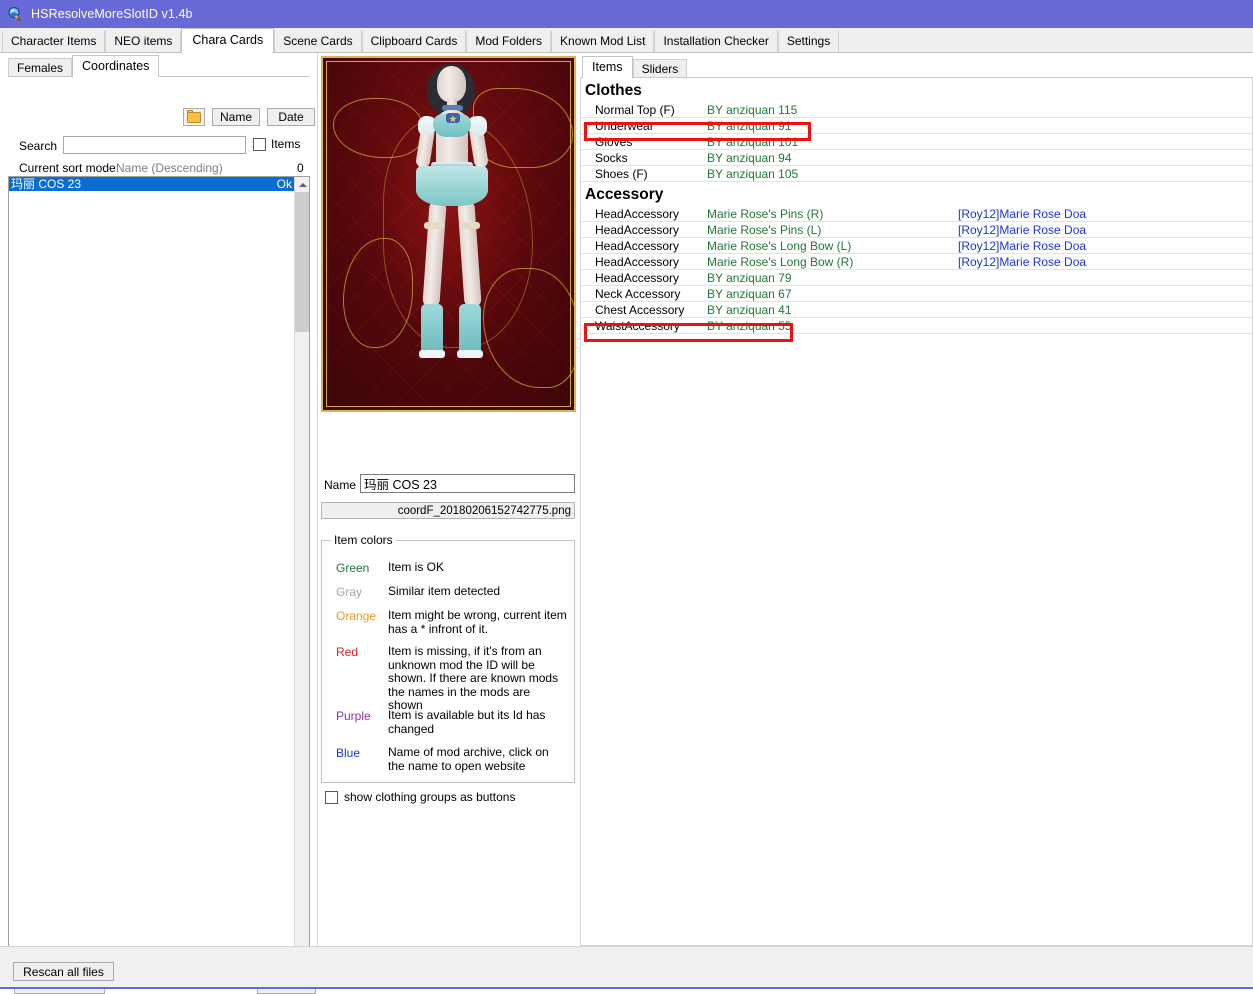  Describe the element at coordinates (752, 174) in the screenshot. I see `item-name: BY anziquan 105` at that location.